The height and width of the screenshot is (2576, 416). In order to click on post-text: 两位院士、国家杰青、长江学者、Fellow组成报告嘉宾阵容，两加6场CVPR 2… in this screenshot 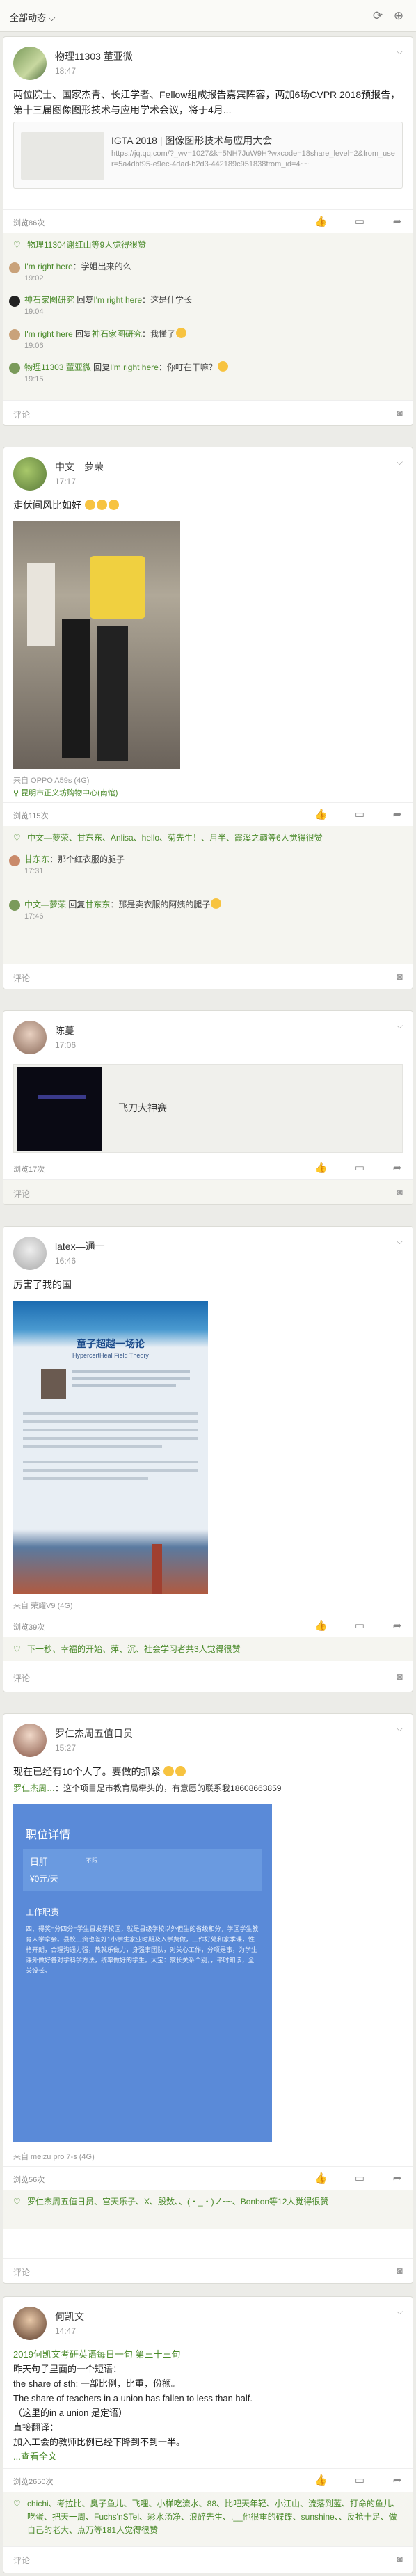, I will do `click(207, 102)`.